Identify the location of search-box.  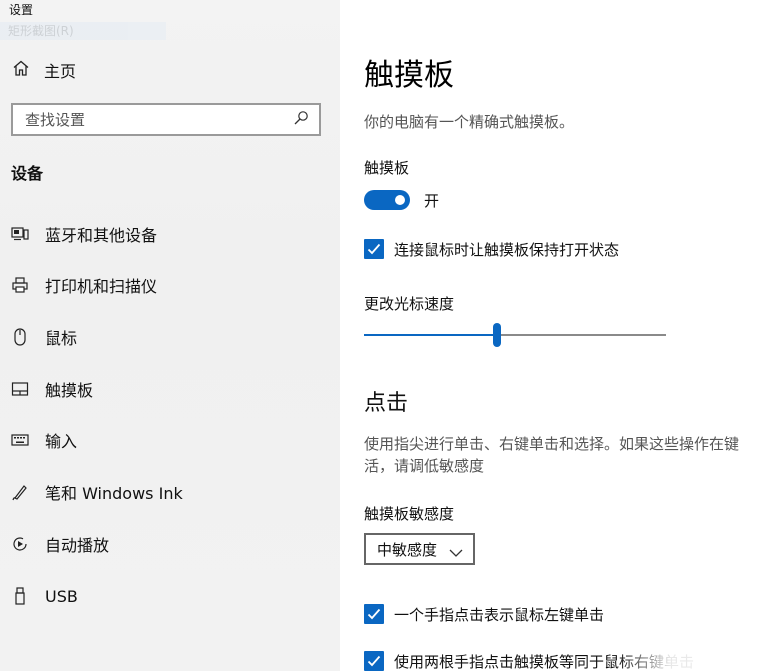
(166, 119).